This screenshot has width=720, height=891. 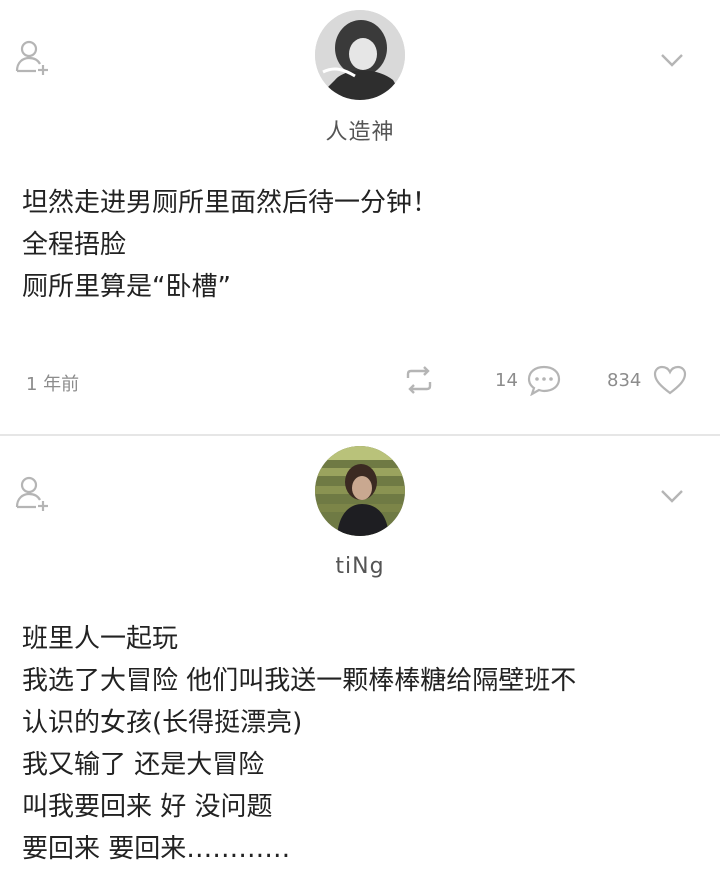 I want to click on comment-count: 14, so click(x=506, y=380).